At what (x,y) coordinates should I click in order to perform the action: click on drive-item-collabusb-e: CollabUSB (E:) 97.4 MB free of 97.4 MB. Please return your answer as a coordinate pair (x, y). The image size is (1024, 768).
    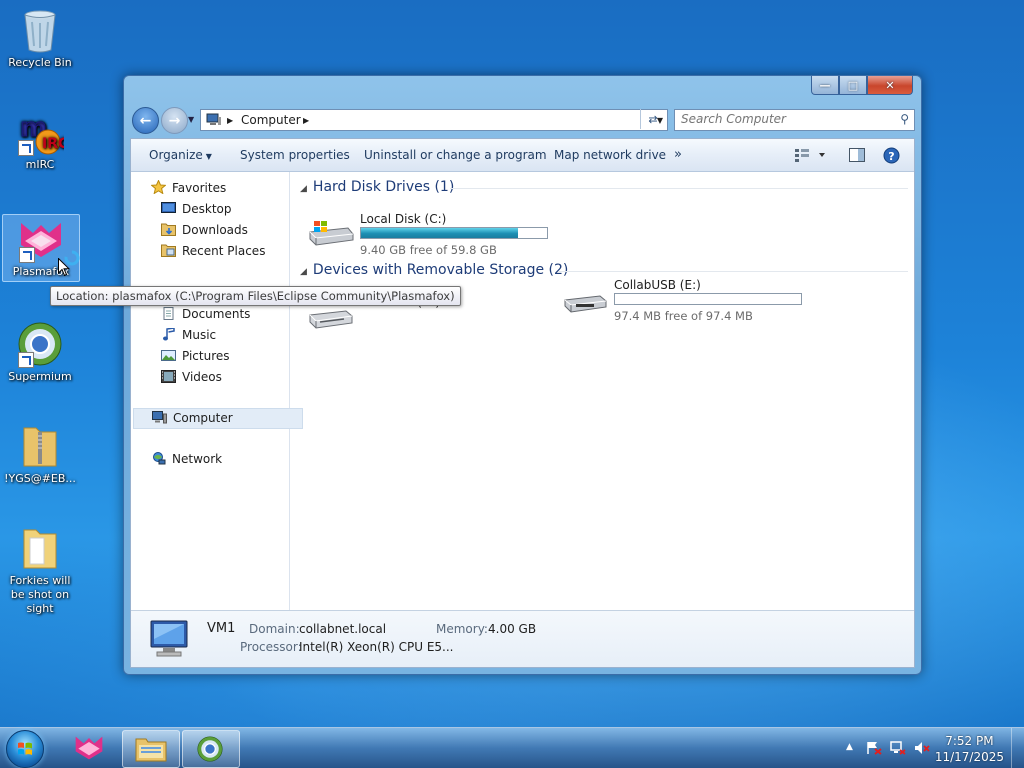
    Looking at the image, I should click on (687, 300).